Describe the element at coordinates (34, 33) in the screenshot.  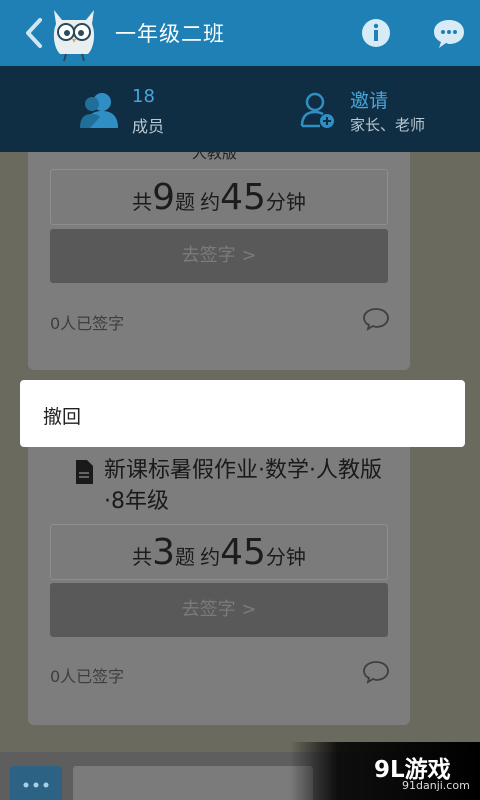
I see `chevron-left-icon` at that location.